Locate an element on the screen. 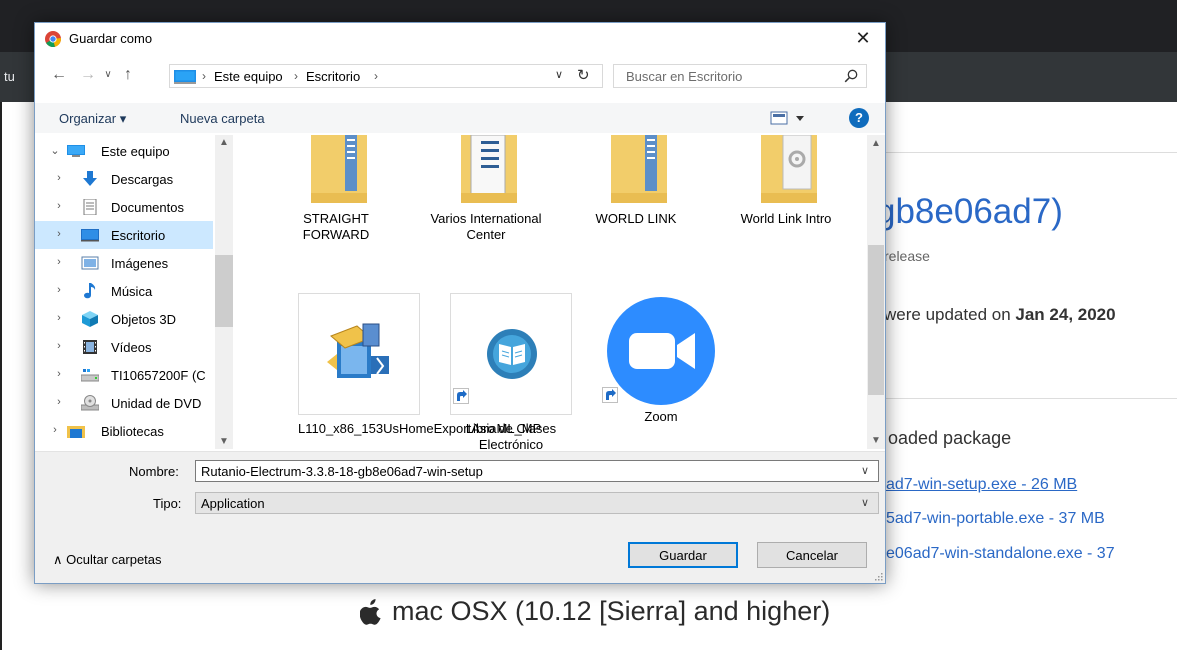 This screenshot has height=650, width=1177. nav-item-objetos-3d: › Objetos 3D is located at coordinates (124, 319).